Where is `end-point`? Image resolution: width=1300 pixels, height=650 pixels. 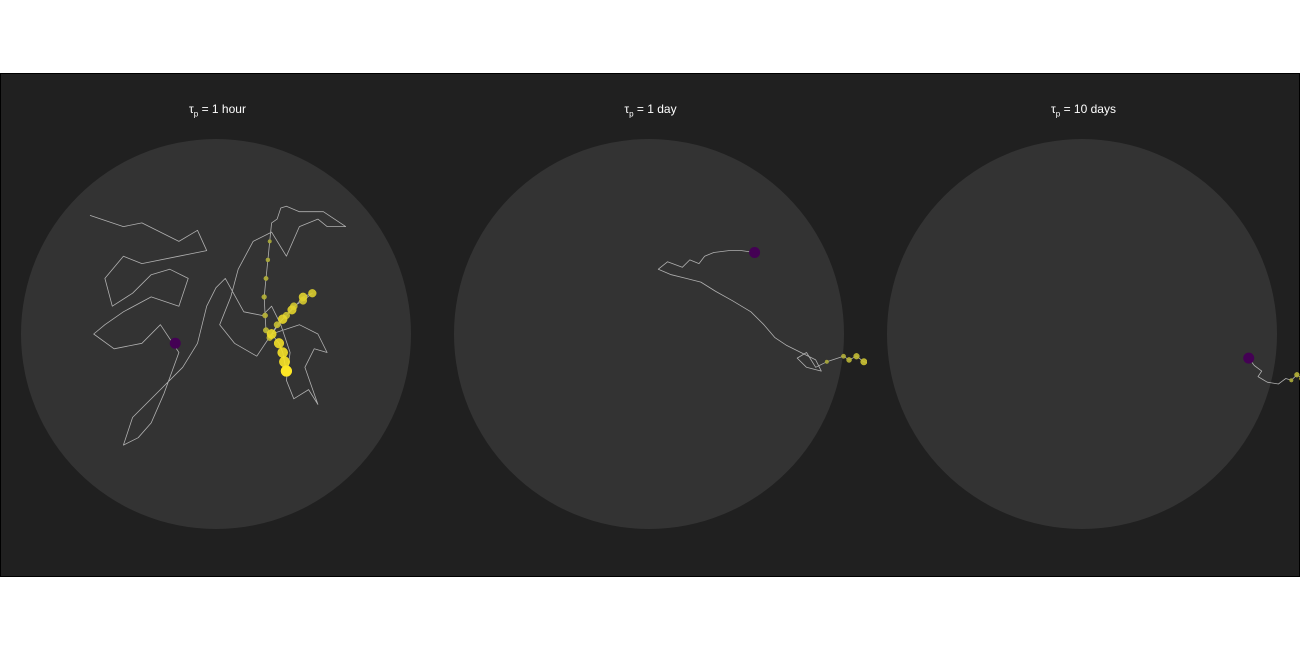
end-point is located at coordinates (286, 371).